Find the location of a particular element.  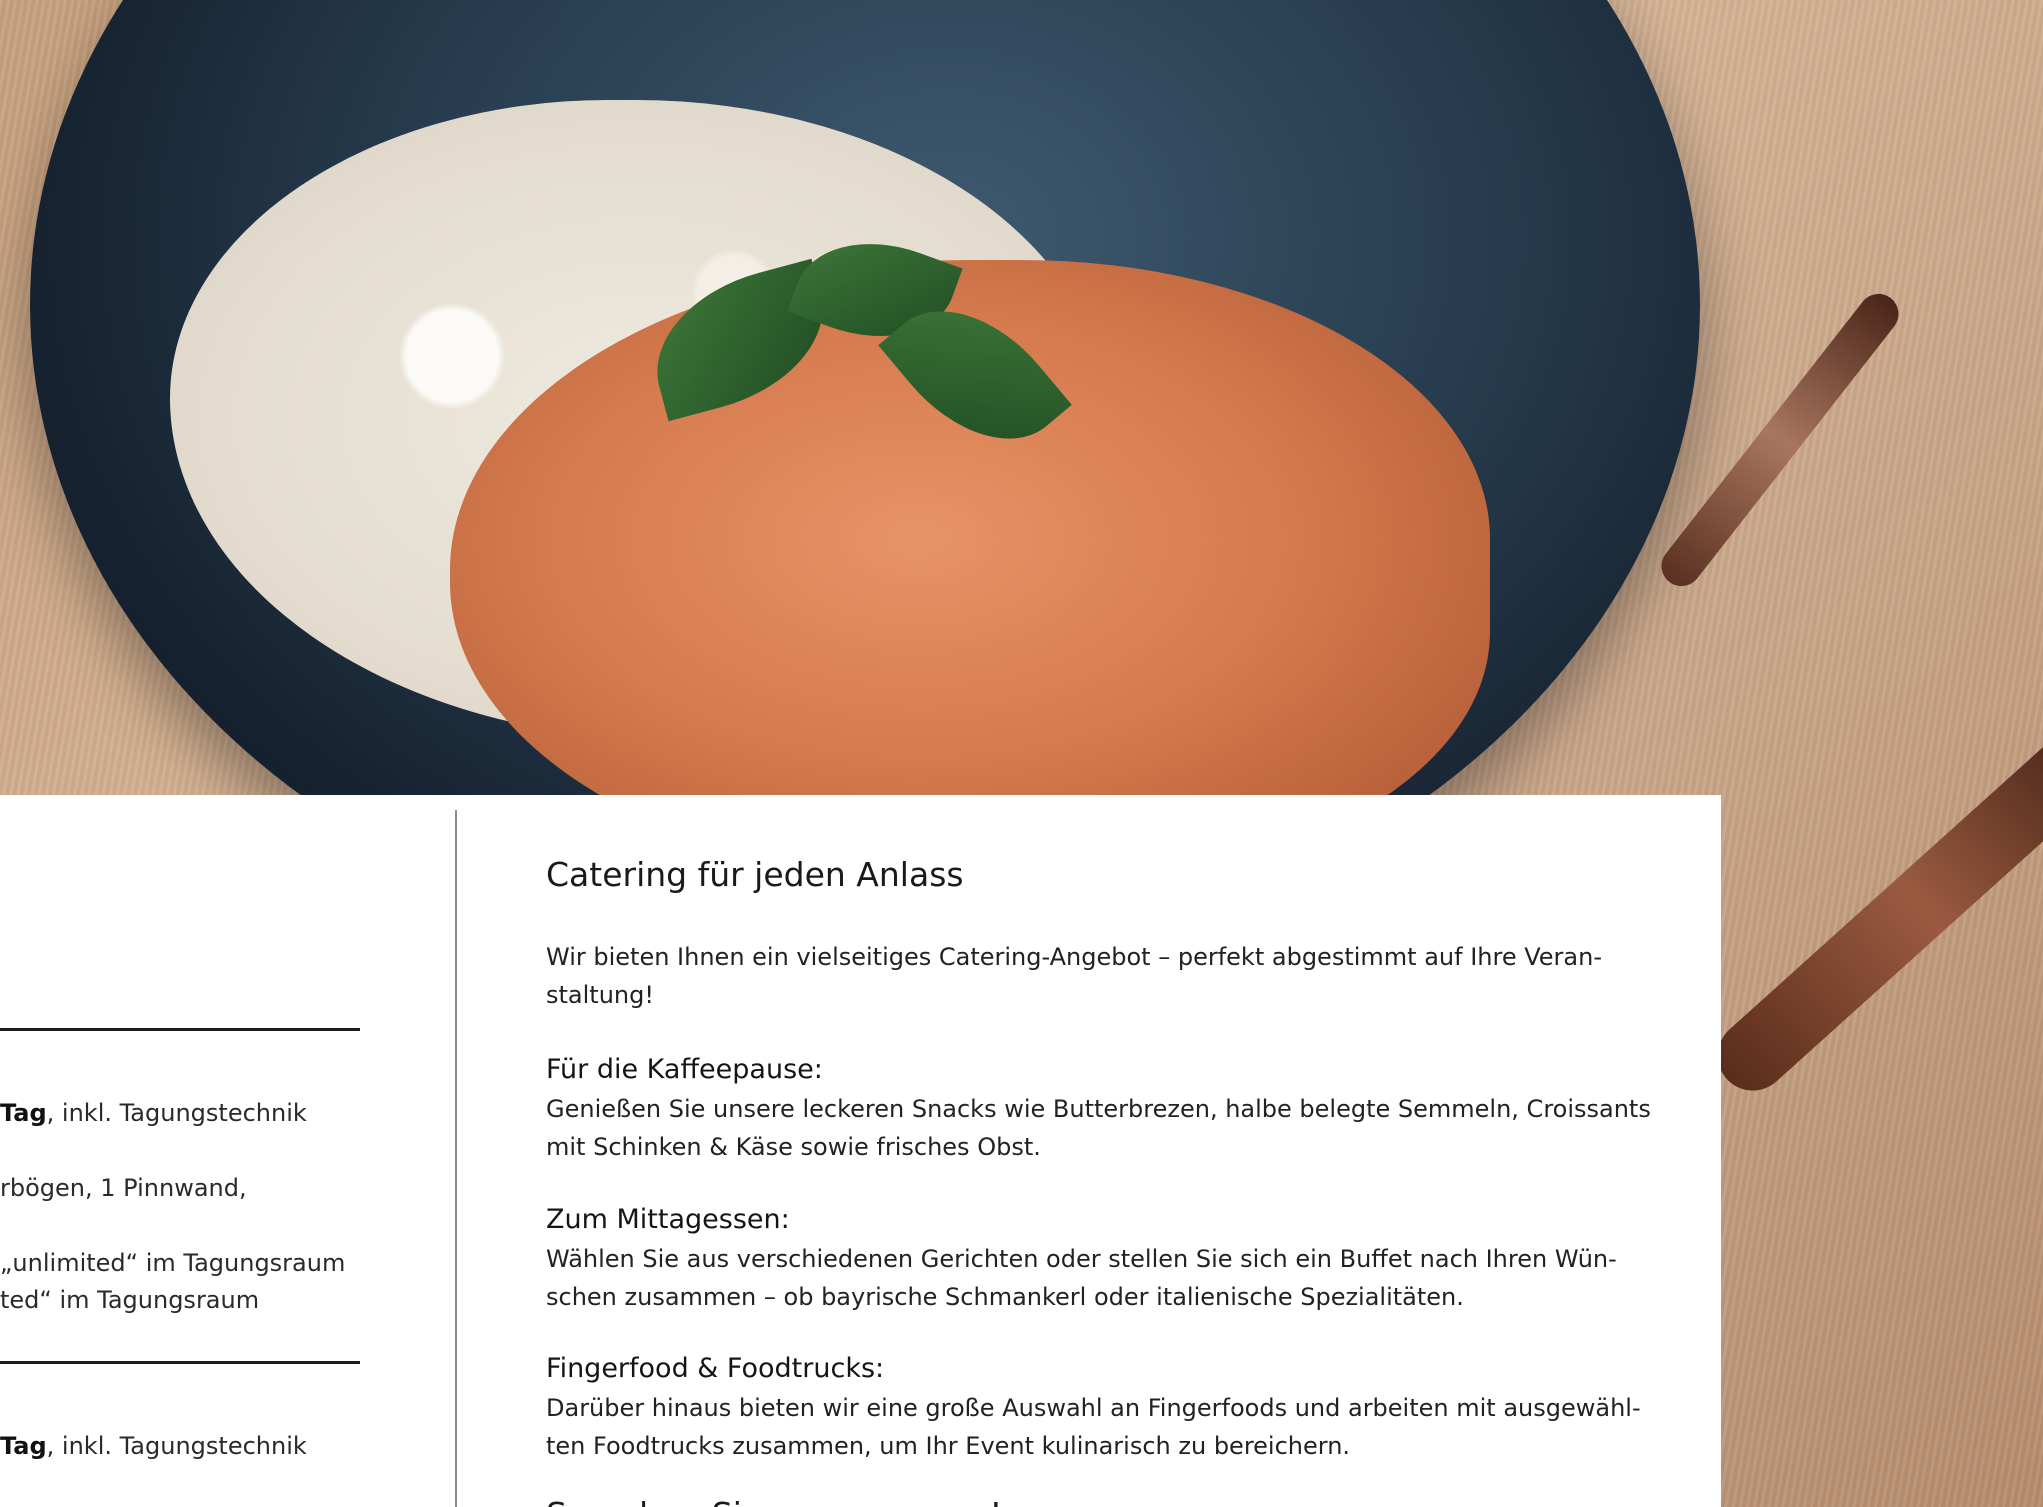

left-line-1-rest: , inkl. Tagungstechnik is located at coordinates (176, 1113).